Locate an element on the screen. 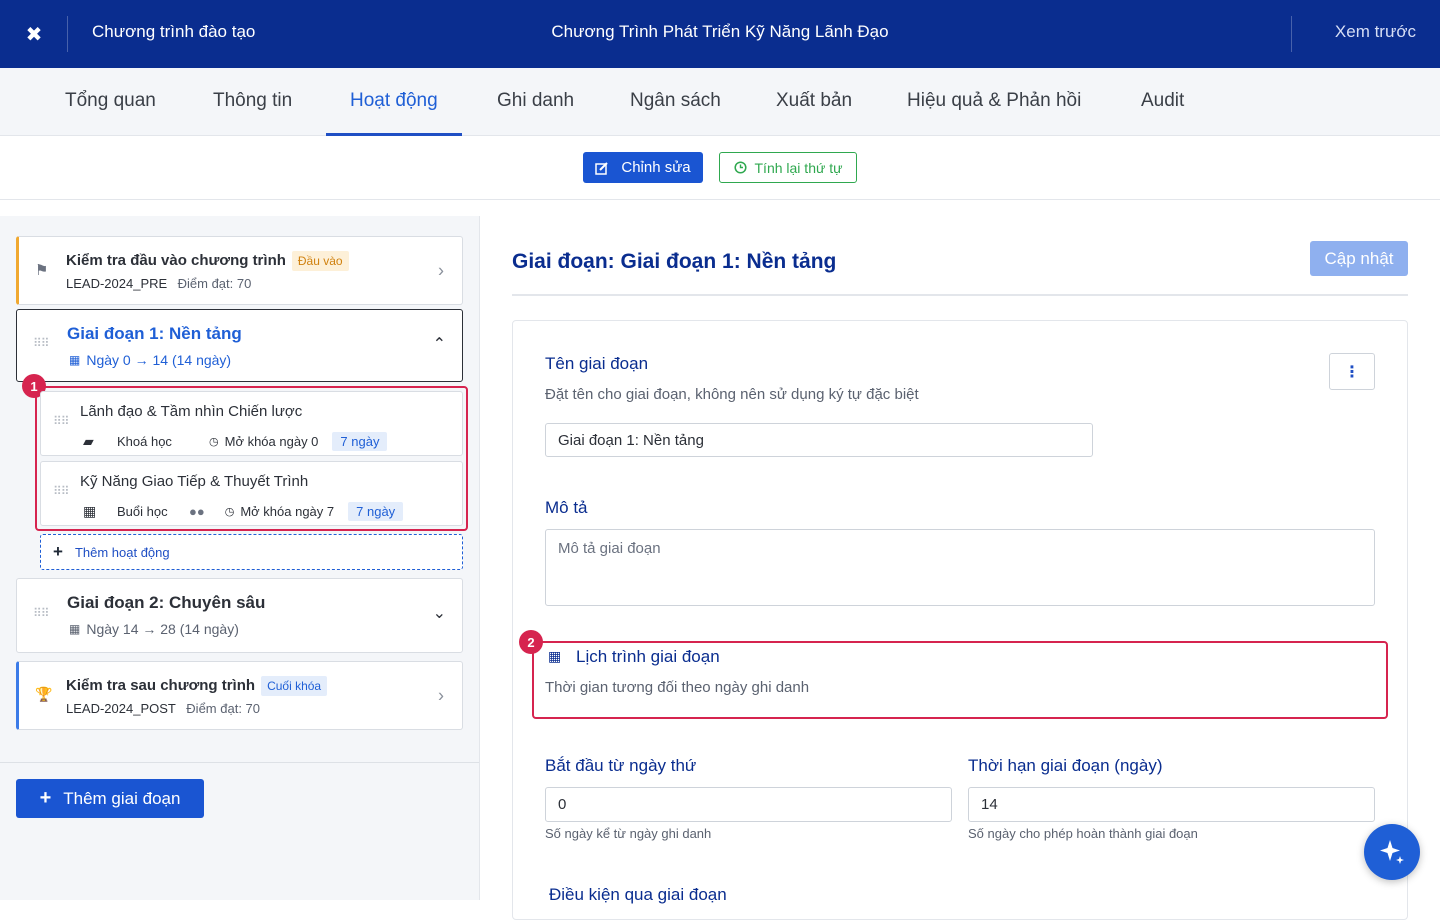 The width and height of the screenshot is (1440, 920). phase-1-range-row: ▦ Ngày 0 → 14 (14 ngày) is located at coordinates (150, 360).